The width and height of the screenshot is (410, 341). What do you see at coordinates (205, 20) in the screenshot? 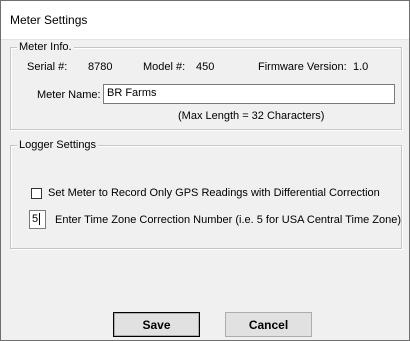
I see `title-bar: Meter Settings` at bounding box center [205, 20].